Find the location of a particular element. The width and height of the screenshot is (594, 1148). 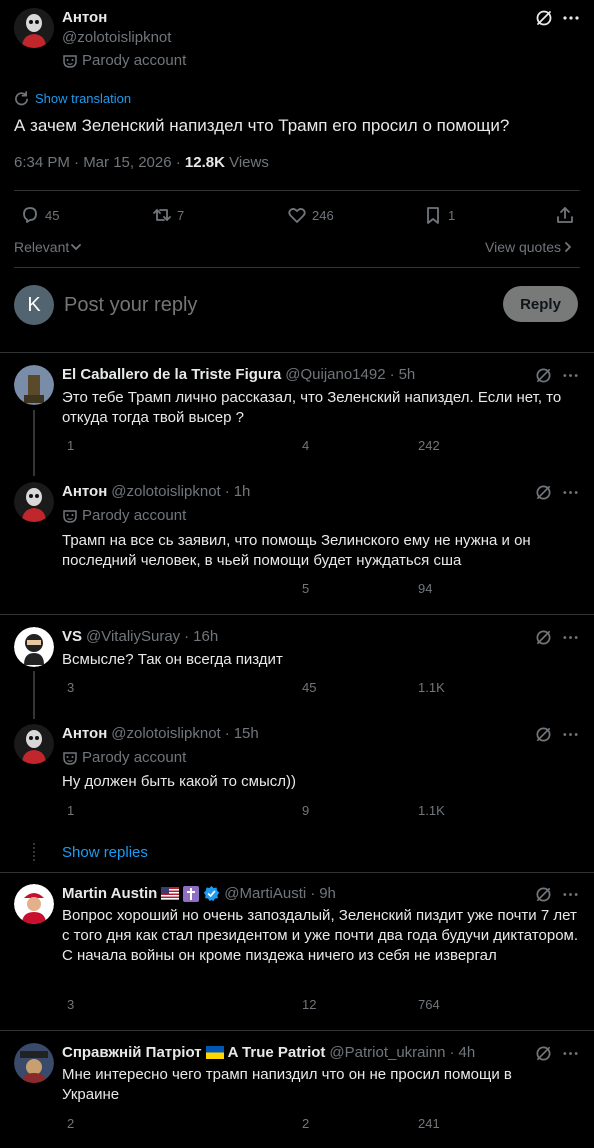

verified-icon is located at coordinates (211, 893).